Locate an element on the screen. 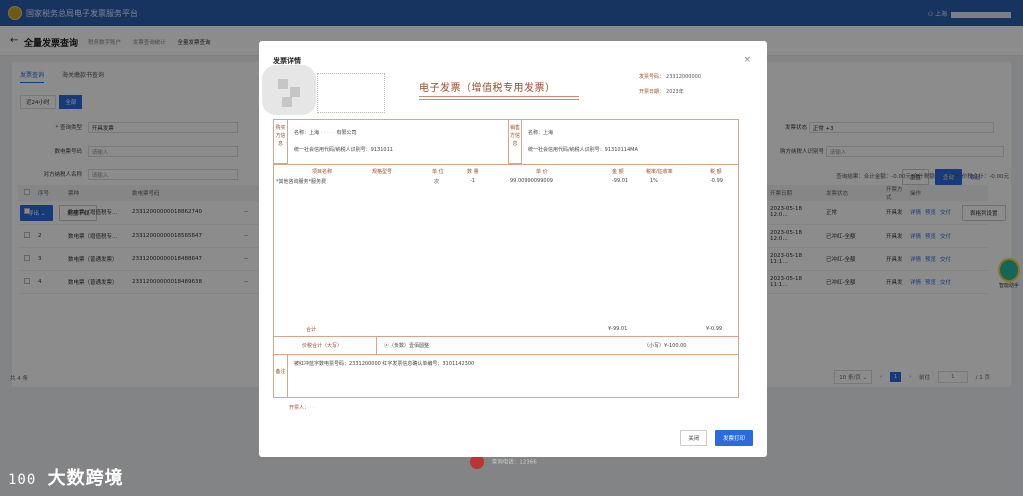  subtotal-amount: ¥-99.01 is located at coordinates (618, 329).